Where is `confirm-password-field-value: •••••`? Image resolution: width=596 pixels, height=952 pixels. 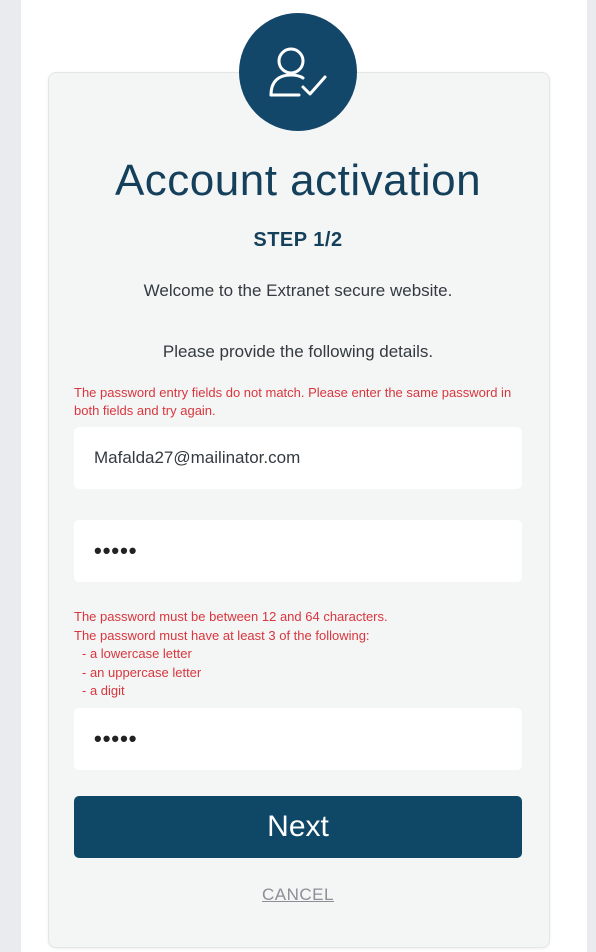
confirm-password-field-value: ••••• is located at coordinates (116, 738).